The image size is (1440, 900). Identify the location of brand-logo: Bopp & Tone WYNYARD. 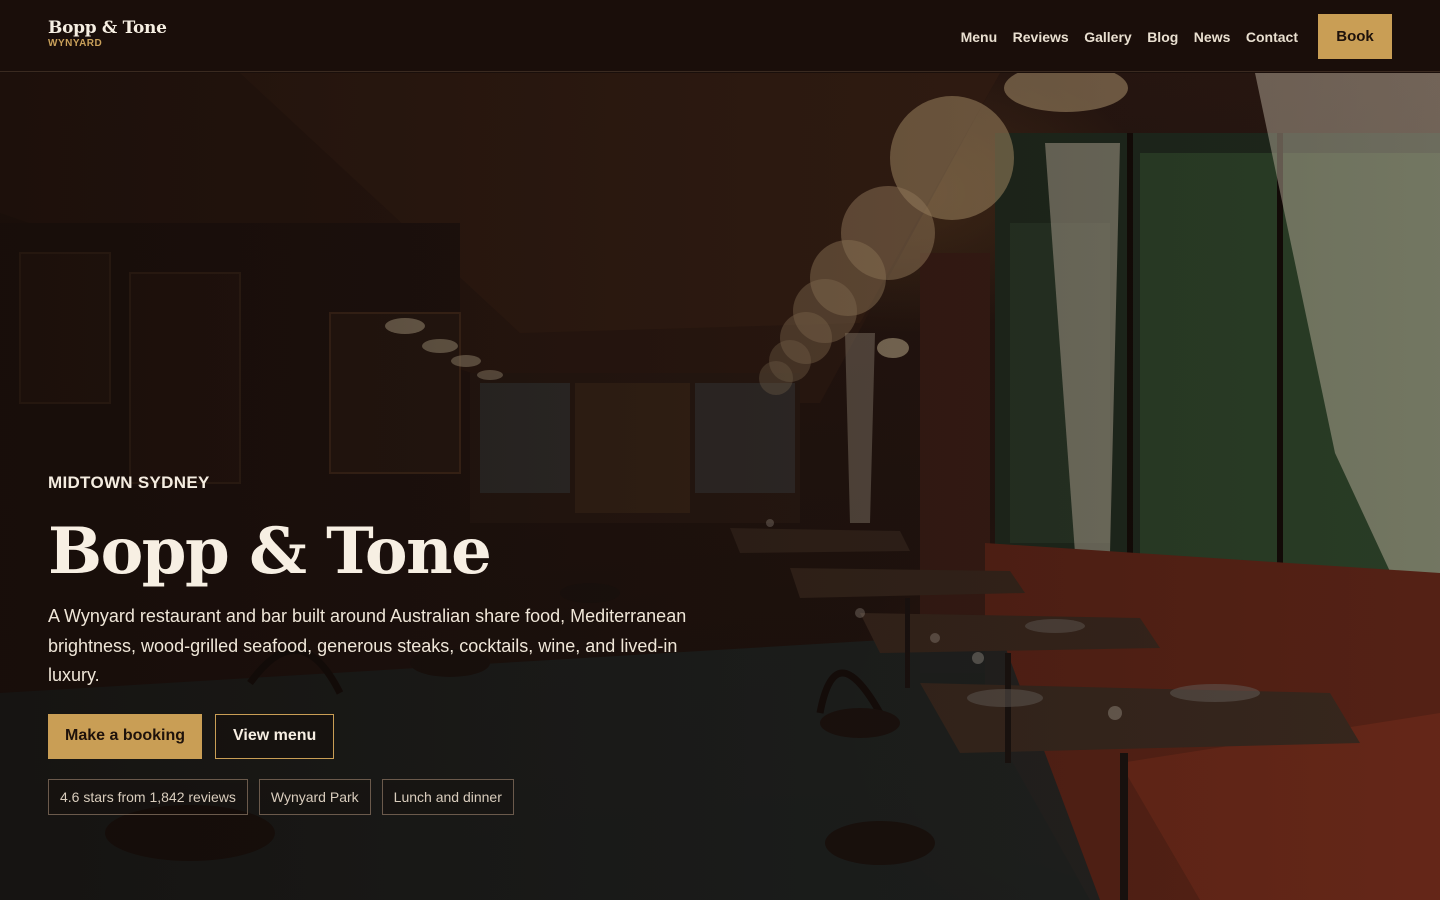
(107, 34).